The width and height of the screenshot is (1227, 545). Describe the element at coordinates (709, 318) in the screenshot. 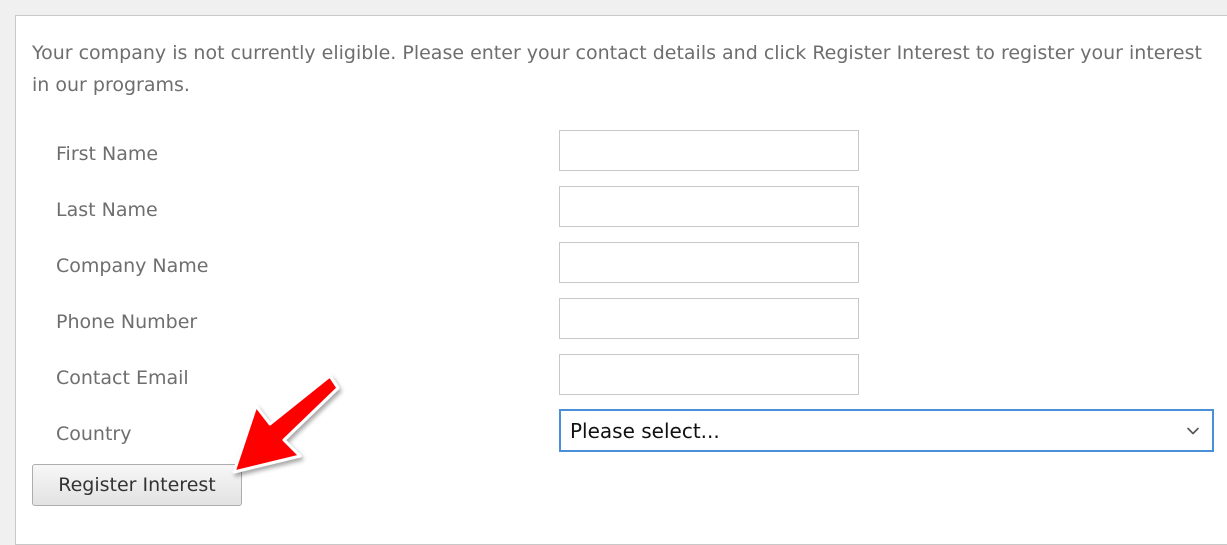

I see `phone-number-input` at that location.